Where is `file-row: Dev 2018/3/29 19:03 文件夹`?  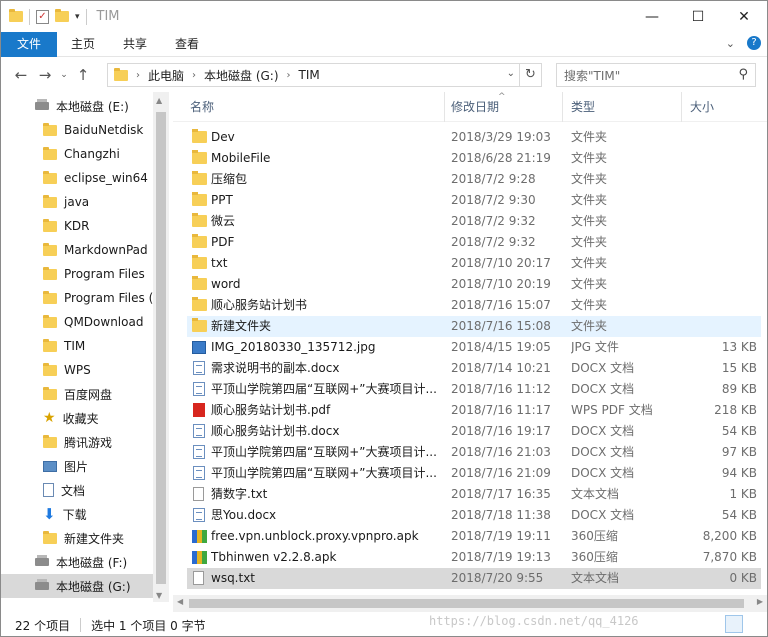 file-row: Dev 2018/3/29 19:03 文件夹 is located at coordinates (474, 137).